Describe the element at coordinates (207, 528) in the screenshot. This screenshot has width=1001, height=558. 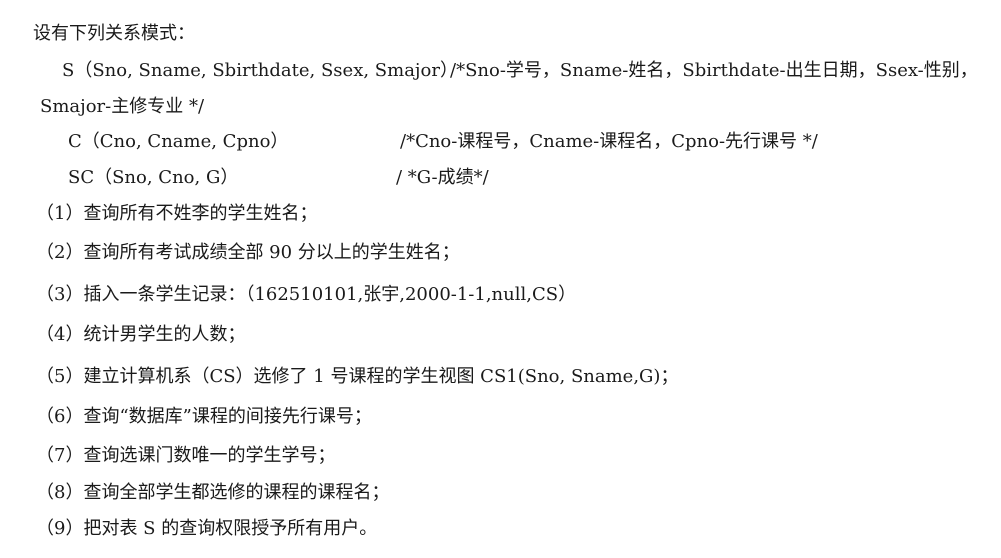
I see `question-9: （9）把对表 S 的查询权限授予所有用户。` at that location.